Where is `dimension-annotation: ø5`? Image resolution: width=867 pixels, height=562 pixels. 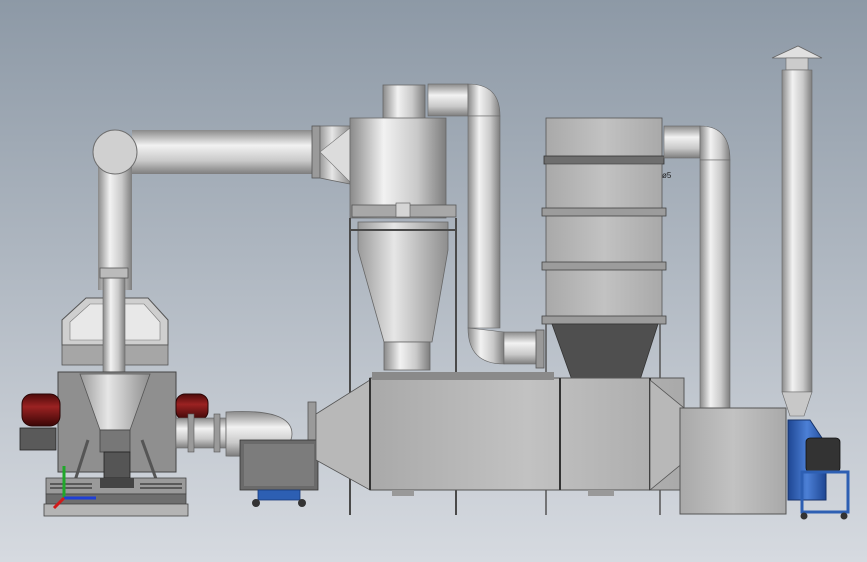 dimension-annotation: ø5 is located at coordinates (667, 175).